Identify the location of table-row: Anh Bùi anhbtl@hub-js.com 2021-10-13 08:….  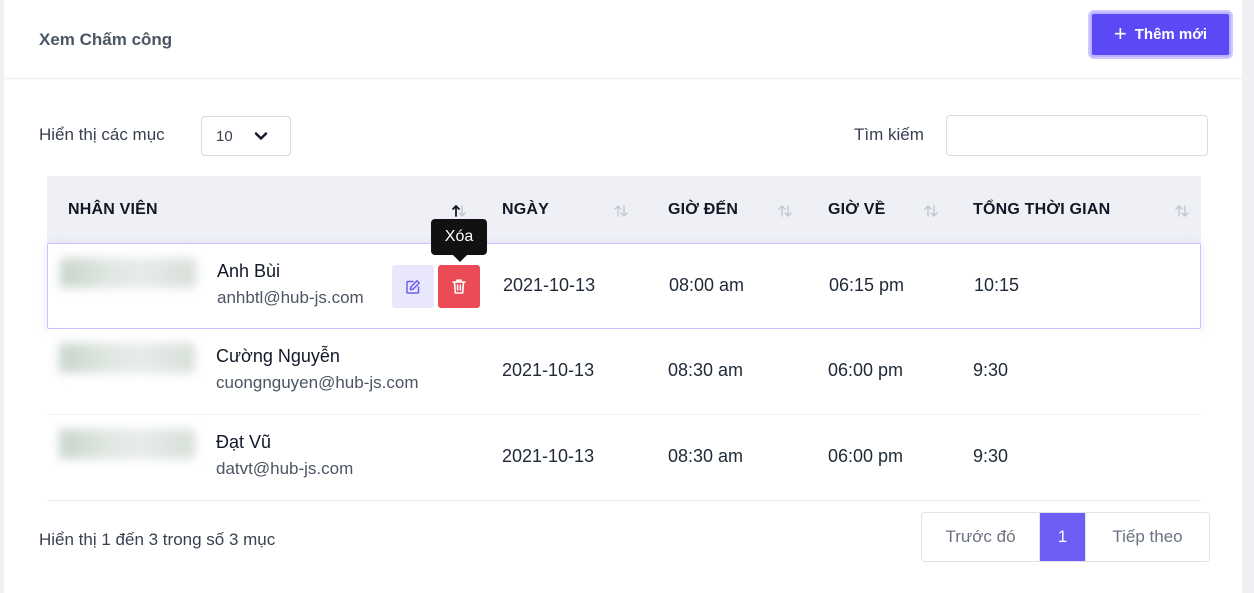
(624, 286).